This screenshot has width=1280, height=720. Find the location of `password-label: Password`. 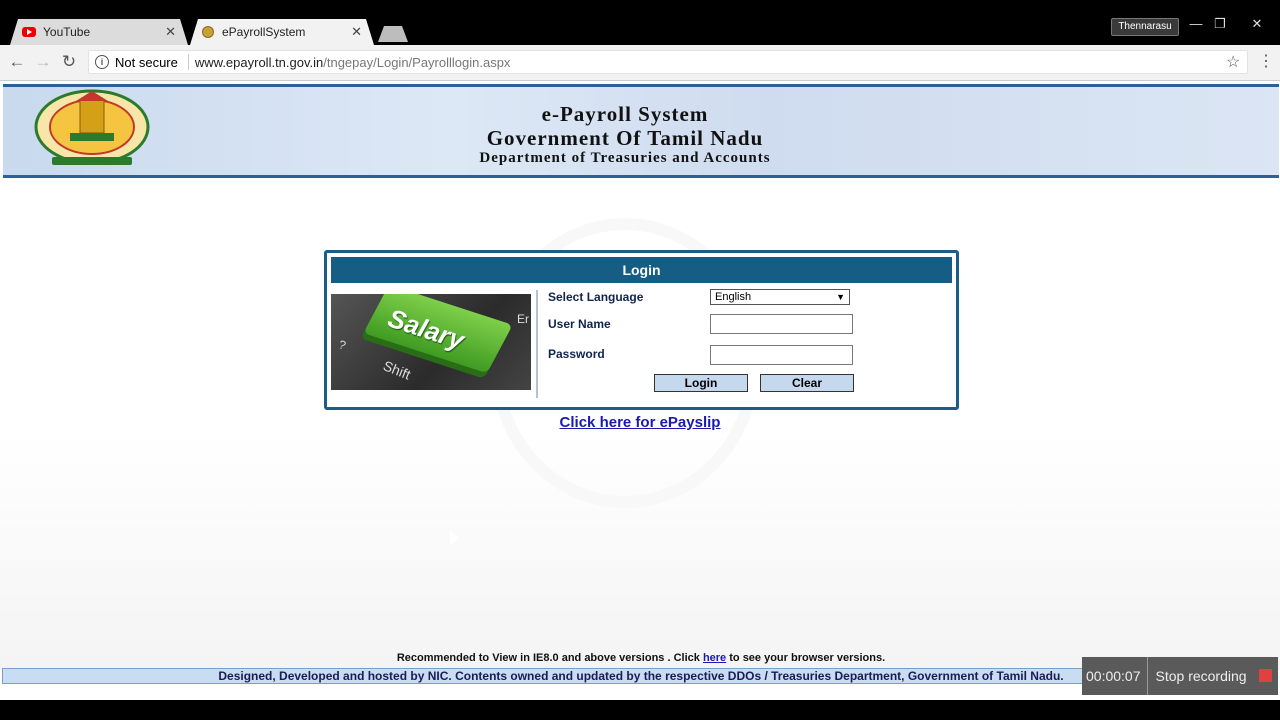

password-label: Password is located at coordinates (576, 354).